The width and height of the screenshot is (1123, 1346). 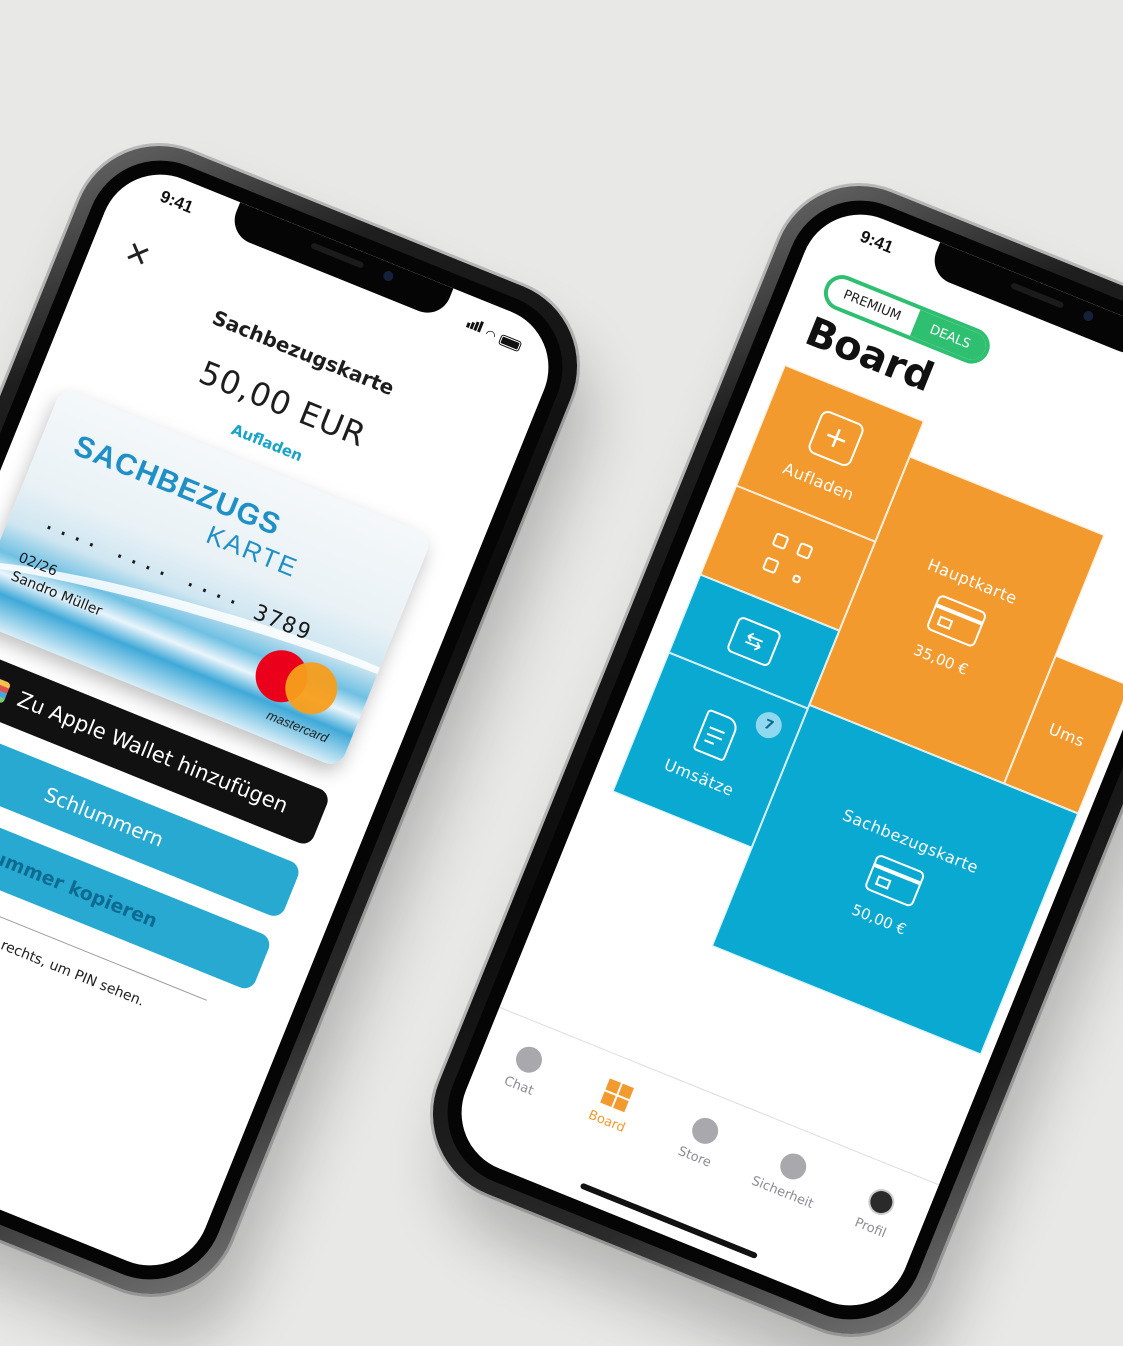 I want to click on tab-security-label: Sicherheit, so click(x=782, y=1192).